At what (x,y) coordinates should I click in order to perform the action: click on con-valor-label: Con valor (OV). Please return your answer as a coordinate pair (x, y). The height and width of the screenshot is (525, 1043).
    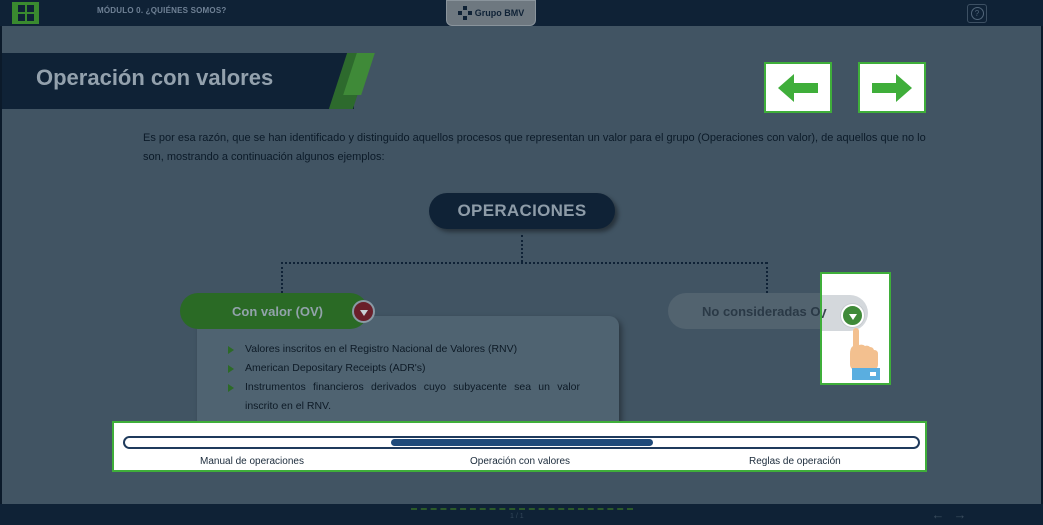
    Looking at the image, I should click on (278, 311).